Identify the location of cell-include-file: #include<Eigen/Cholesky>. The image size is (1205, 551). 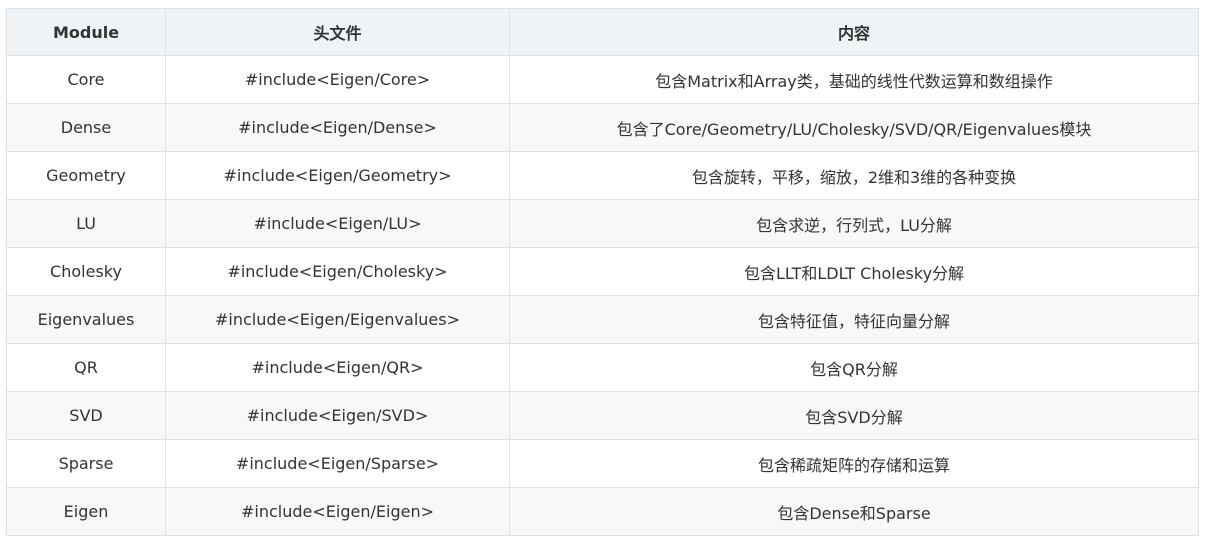
(337, 271).